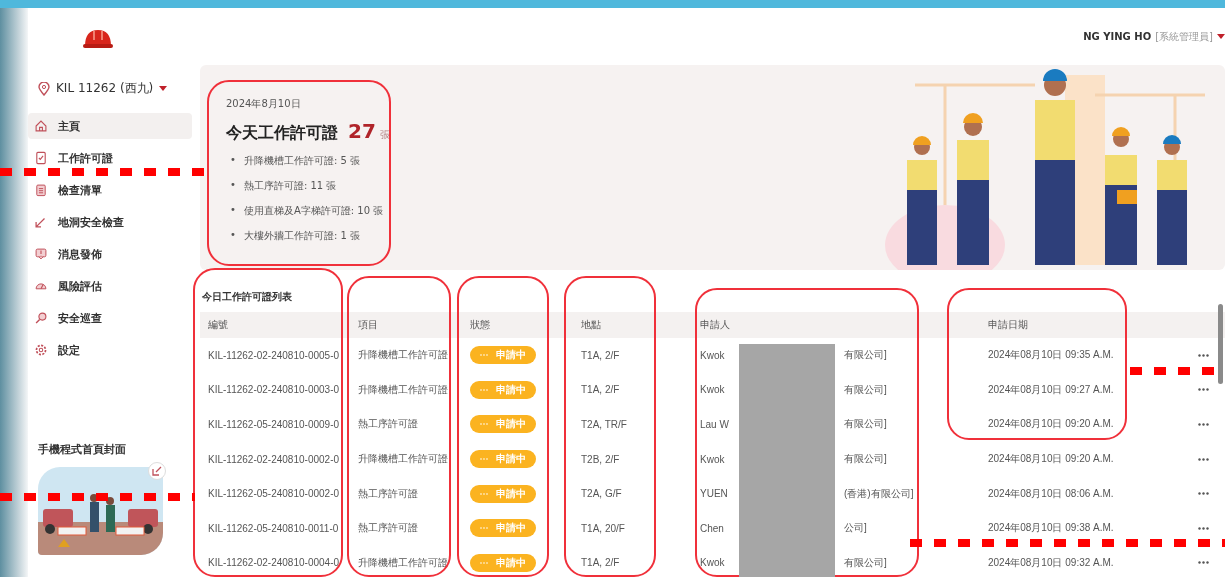 The width and height of the screenshot is (1225, 577). I want to click on sidebar-item: 主頁, so click(110, 126).